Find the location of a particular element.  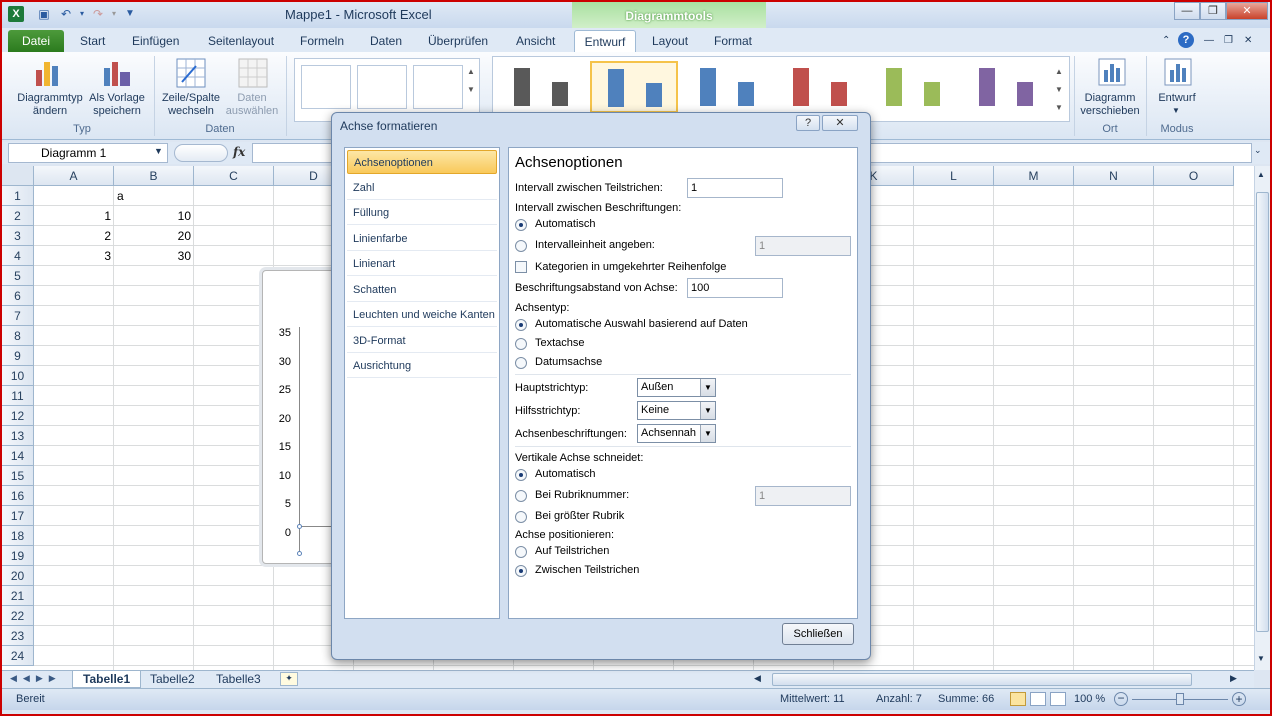

column-header-m: M is located at coordinates (1034, 176).